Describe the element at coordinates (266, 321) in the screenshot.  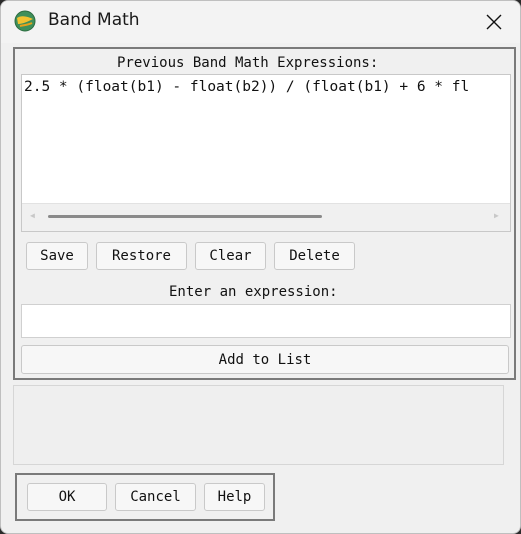
I see `expression-input` at that location.